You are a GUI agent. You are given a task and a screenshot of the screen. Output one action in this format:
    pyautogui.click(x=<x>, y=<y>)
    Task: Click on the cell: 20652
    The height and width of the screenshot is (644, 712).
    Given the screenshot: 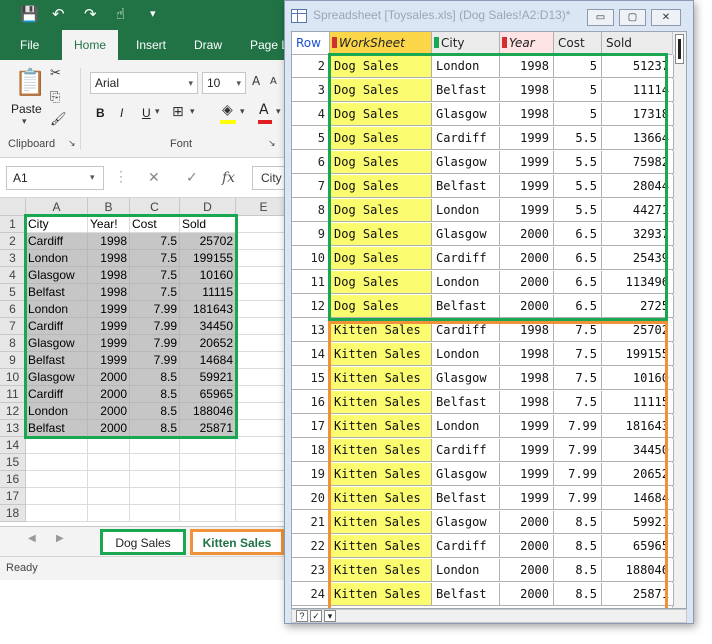 What is the action you would take?
    pyautogui.click(x=208, y=343)
    